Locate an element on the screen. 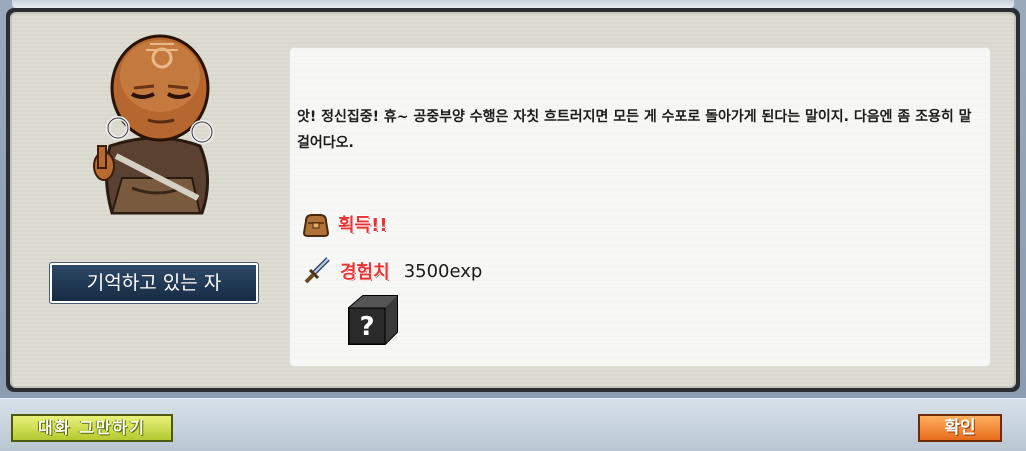 The height and width of the screenshot is (451, 1026). sword-icon is located at coordinates (317, 270).